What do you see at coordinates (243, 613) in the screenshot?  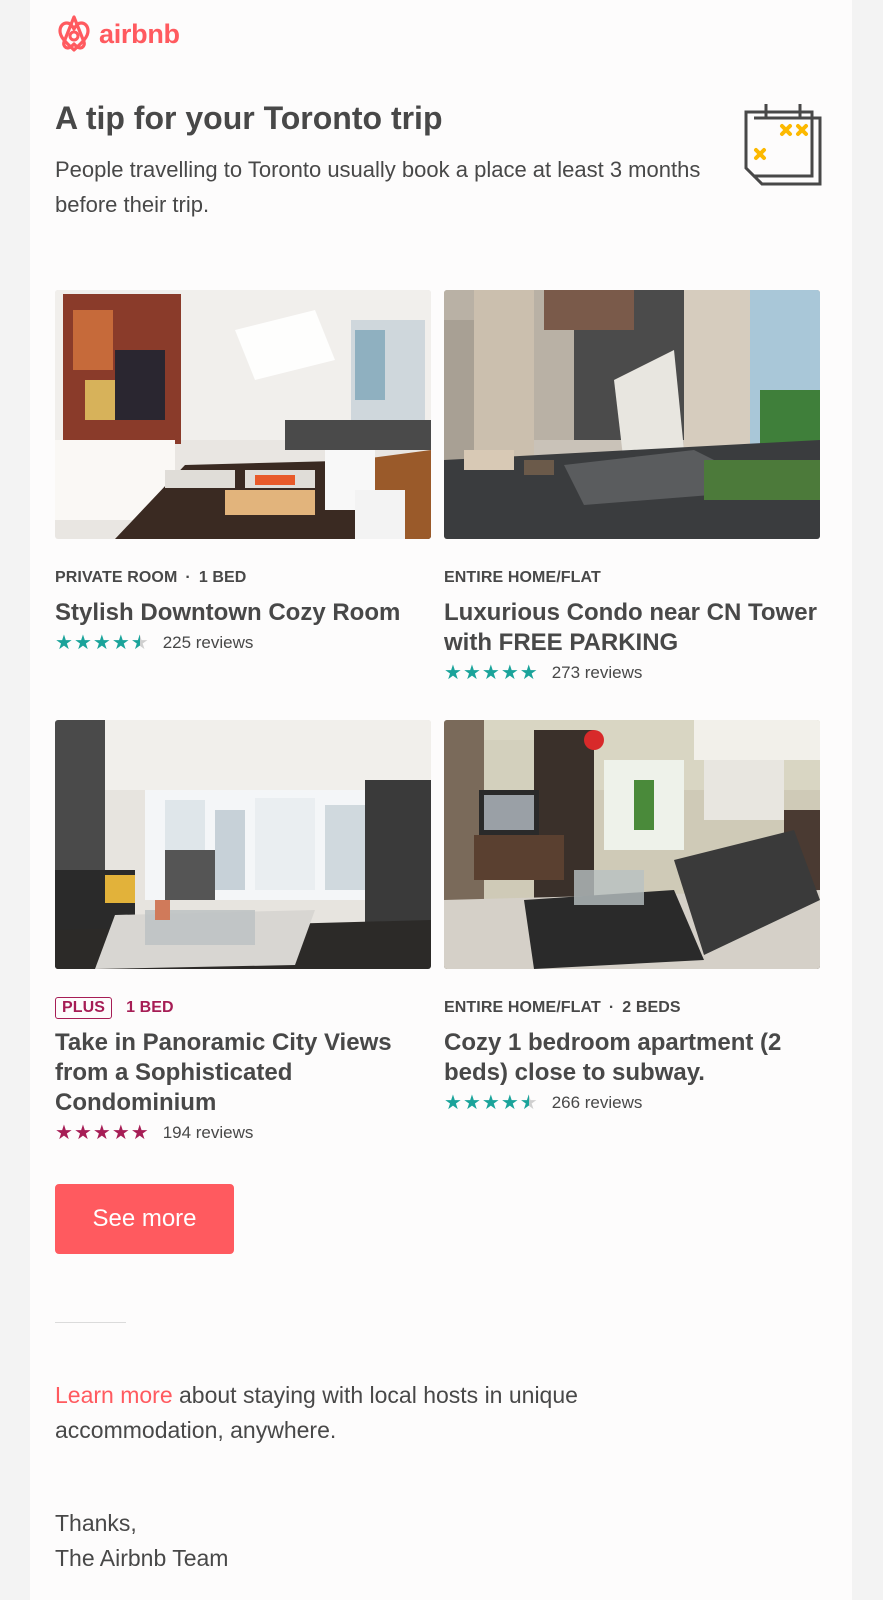 I see `listing-title: Stylish Downtown Cozy Room` at bounding box center [243, 613].